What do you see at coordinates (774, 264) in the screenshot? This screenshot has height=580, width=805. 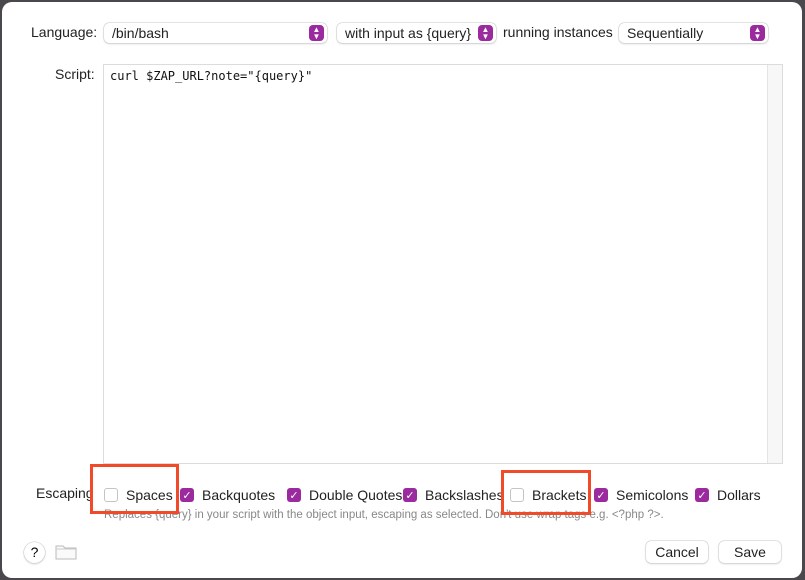 I see `script-scrollbar` at bounding box center [774, 264].